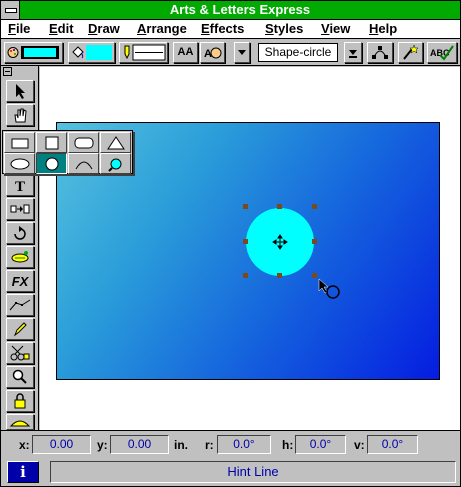  I want to click on menu-file: File, so click(19, 28).